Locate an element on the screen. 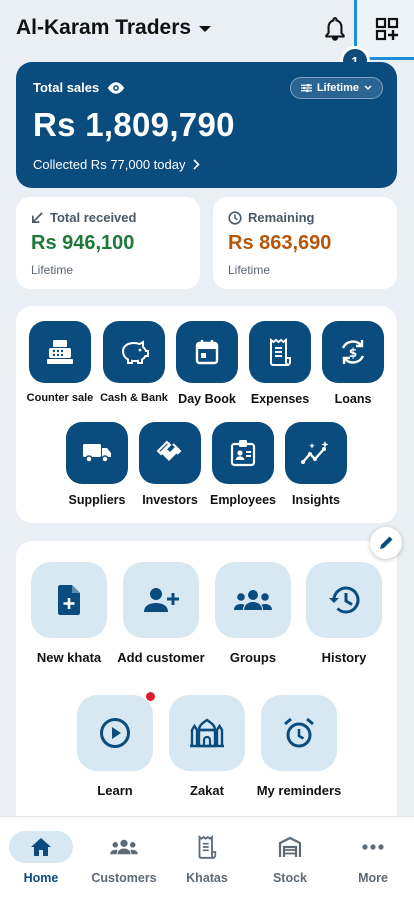  action-learn: Learn is located at coordinates (115, 746).